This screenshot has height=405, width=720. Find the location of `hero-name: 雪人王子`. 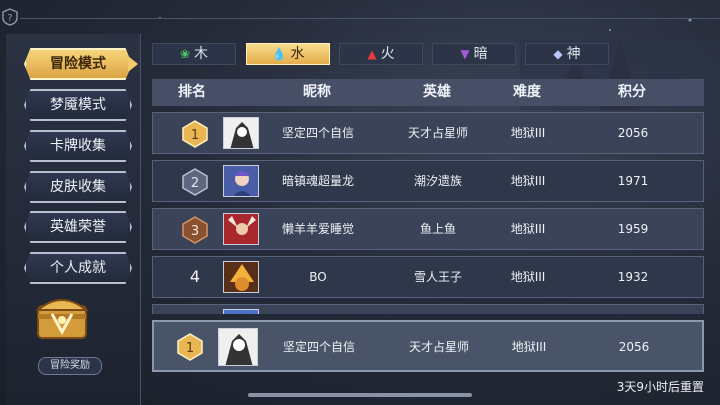

hero-name: 雪人王子 is located at coordinates (437, 277).